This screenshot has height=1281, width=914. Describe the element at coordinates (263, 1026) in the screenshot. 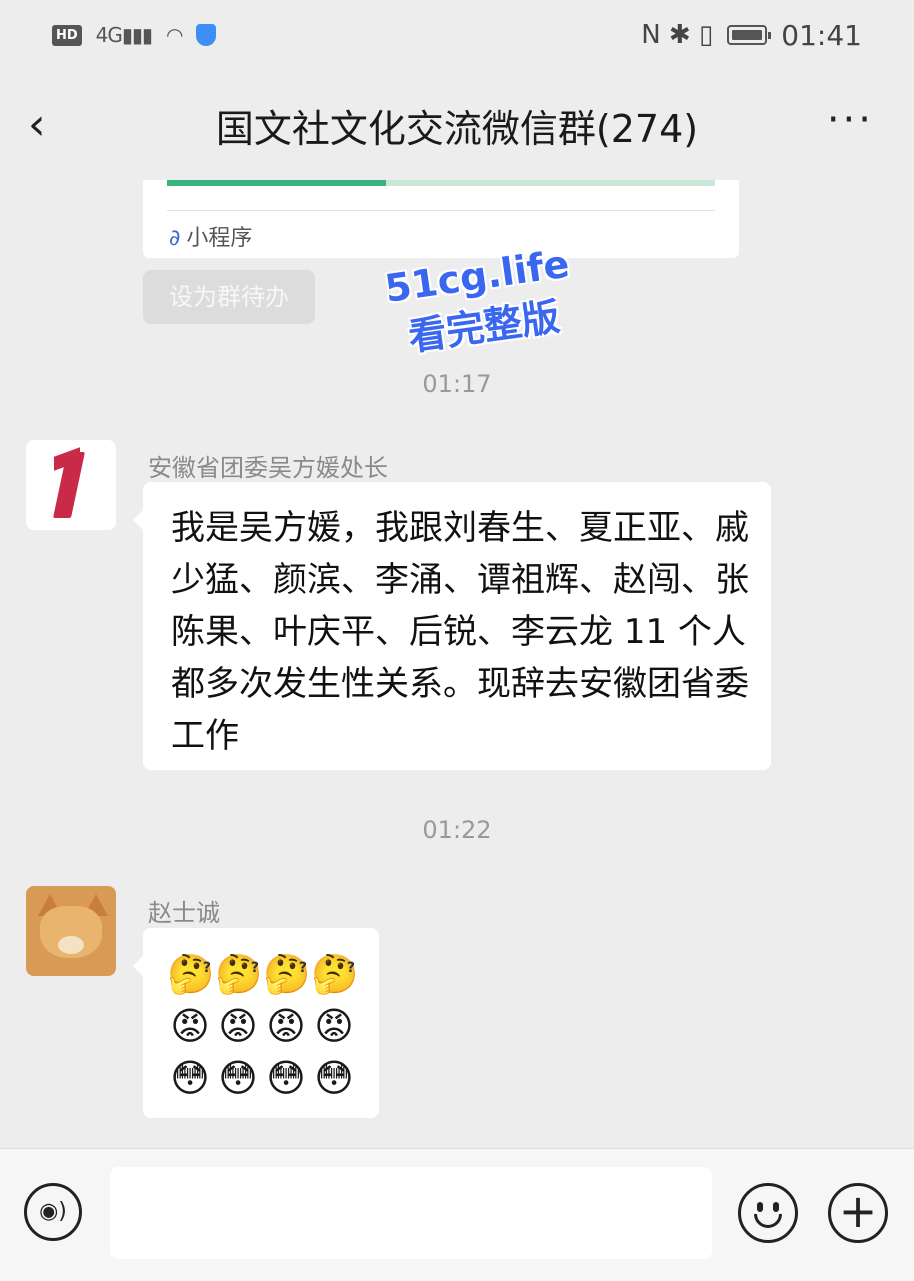

I see `emoji-grid: 🤔? 🤔? 🤔? 🤔? 😡 😡 😡 😡 😳 😳 😳 😳` at that location.